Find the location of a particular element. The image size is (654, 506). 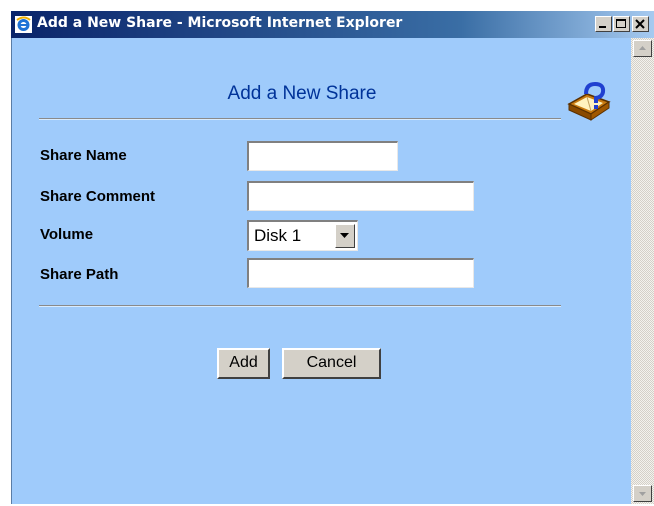

volume-select: Disk 1 is located at coordinates (302, 235).